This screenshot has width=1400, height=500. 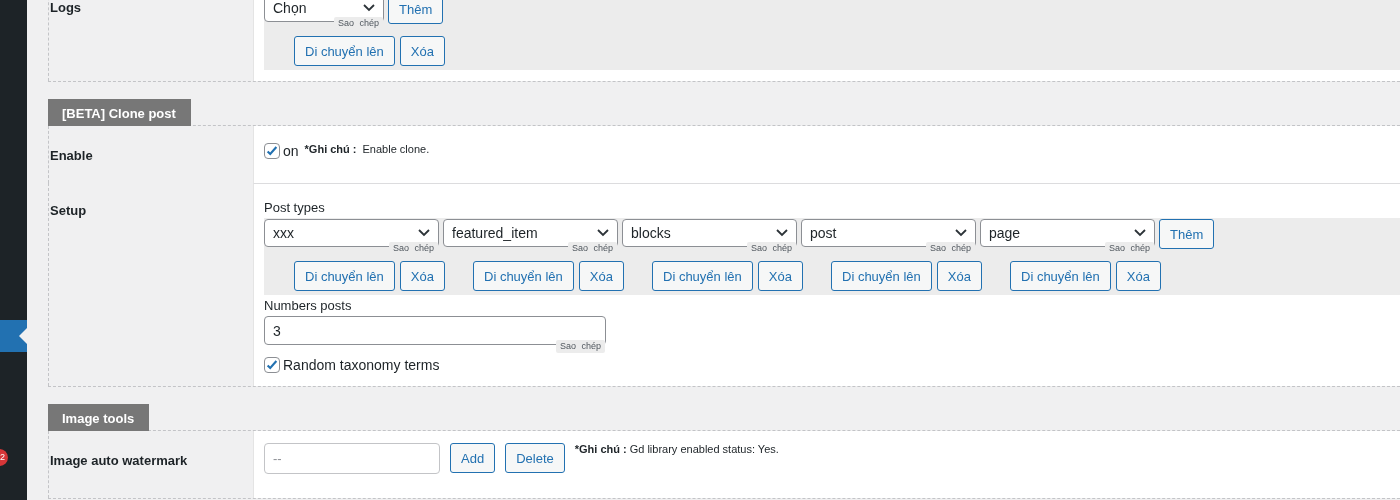 I want to click on action-button: Delete, so click(x=535, y=458).